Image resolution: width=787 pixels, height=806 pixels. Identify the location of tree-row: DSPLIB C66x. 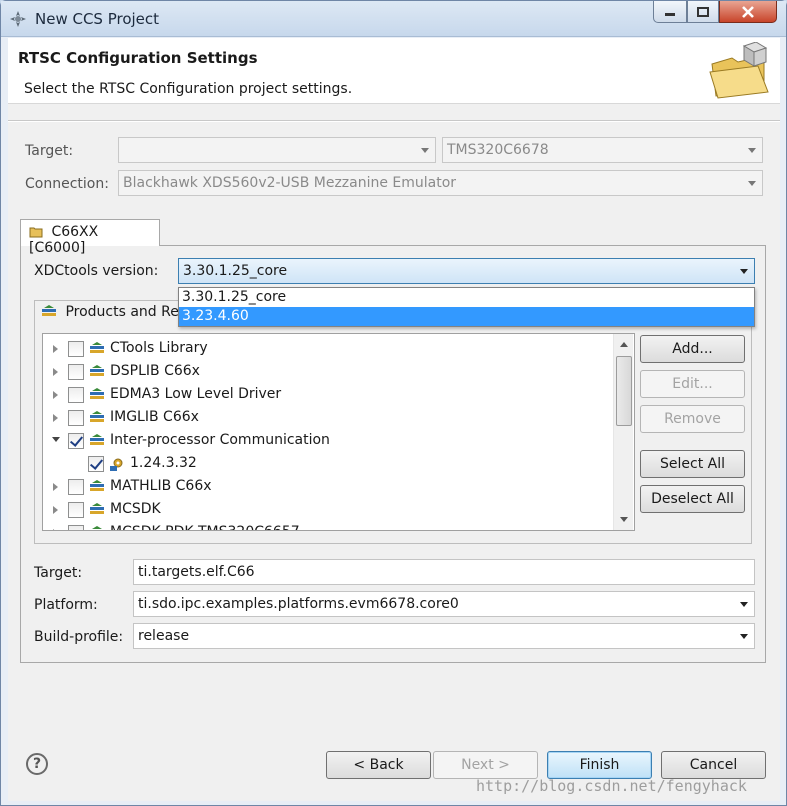
(328, 372).